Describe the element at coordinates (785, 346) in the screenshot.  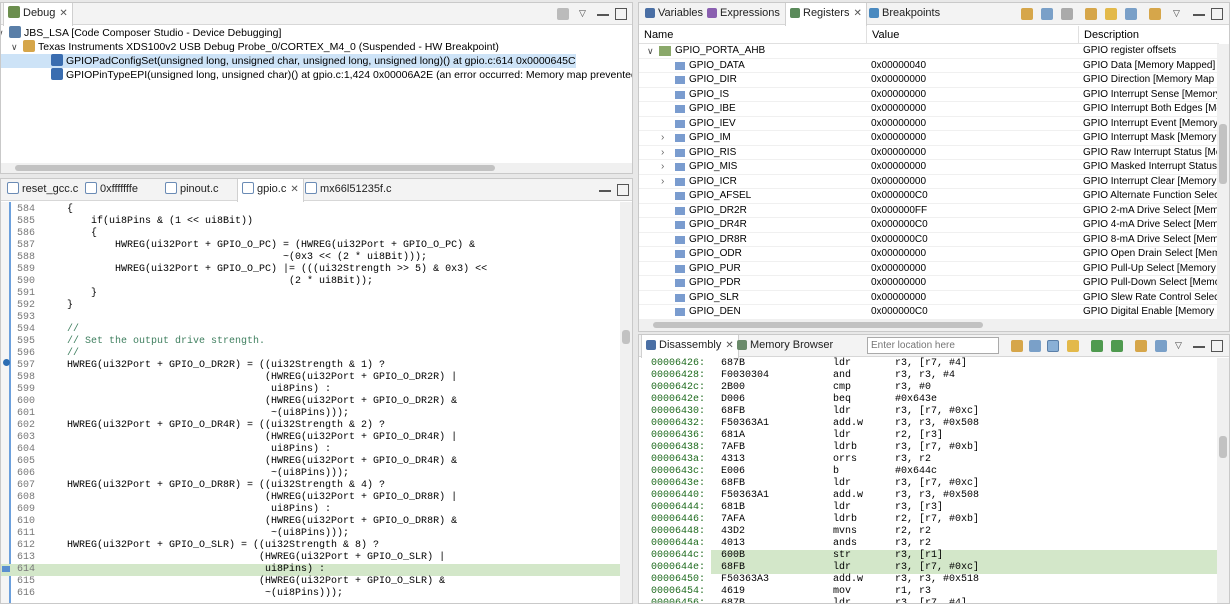
I see `disassembly-view-tab: Memory Browser` at that location.